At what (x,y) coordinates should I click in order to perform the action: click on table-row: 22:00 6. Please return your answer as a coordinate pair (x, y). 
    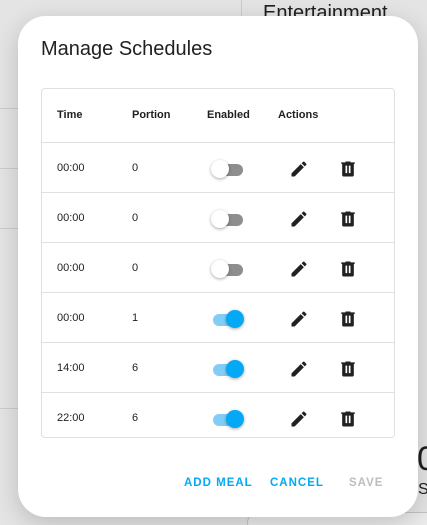
    Looking at the image, I should click on (218, 415).